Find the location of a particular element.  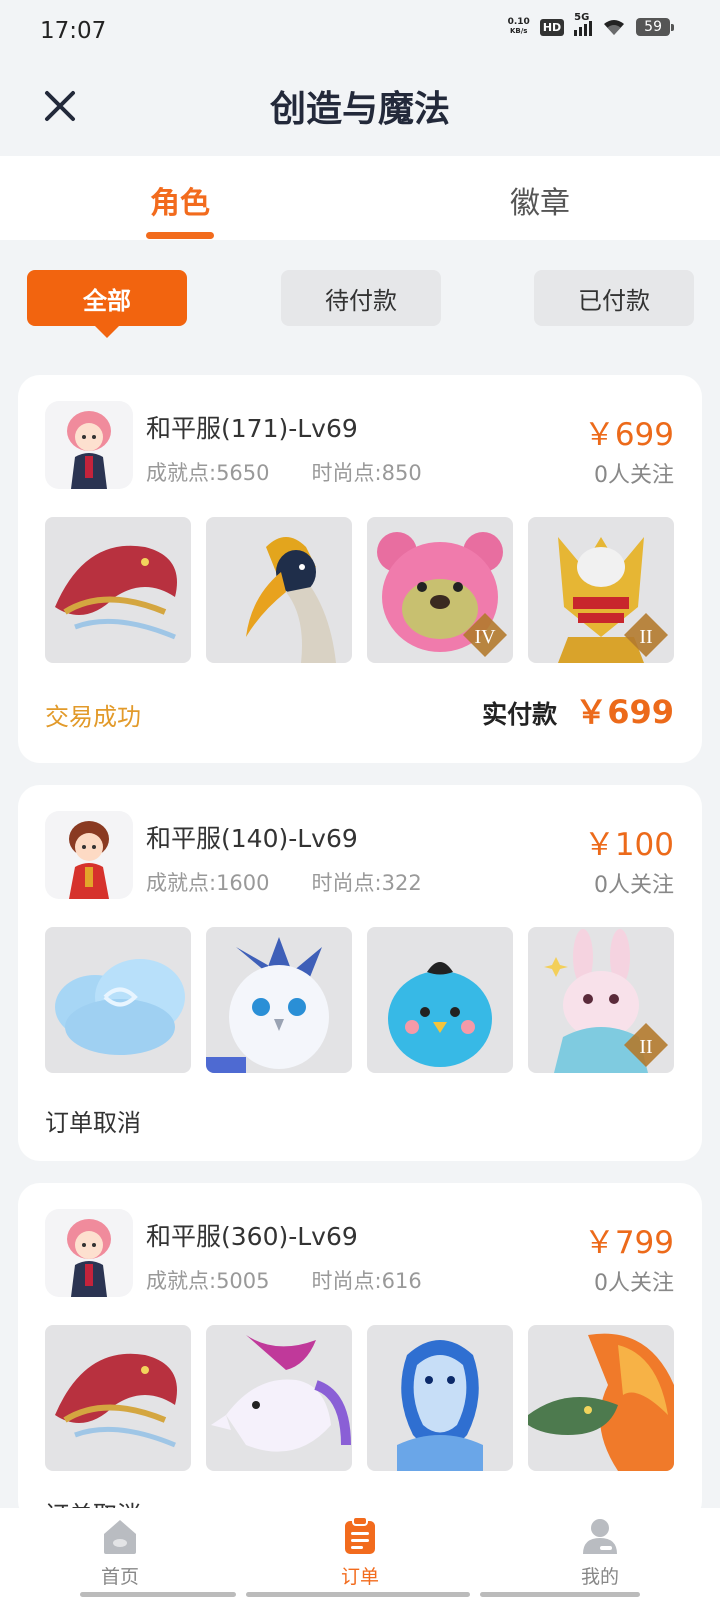

item-thumbnail-fire-dragon is located at coordinates (601, 1398).